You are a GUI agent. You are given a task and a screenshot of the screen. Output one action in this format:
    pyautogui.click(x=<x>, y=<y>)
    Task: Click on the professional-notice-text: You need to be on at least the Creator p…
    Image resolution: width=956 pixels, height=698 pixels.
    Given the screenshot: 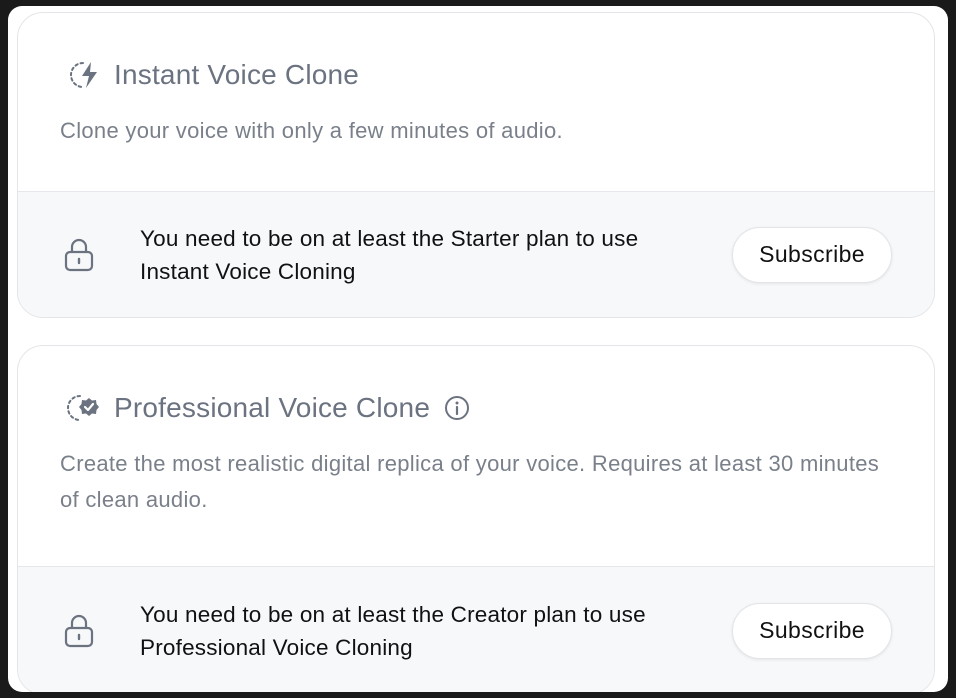 What is the action you would take?
    pyautogui.click(x=393, y=630)
    